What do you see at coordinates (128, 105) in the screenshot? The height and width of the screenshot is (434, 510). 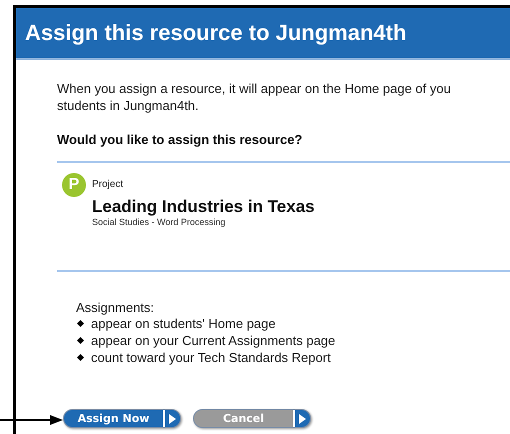 I see `intro-text: students in Jungman4th.` at bounding box center [128, 105].